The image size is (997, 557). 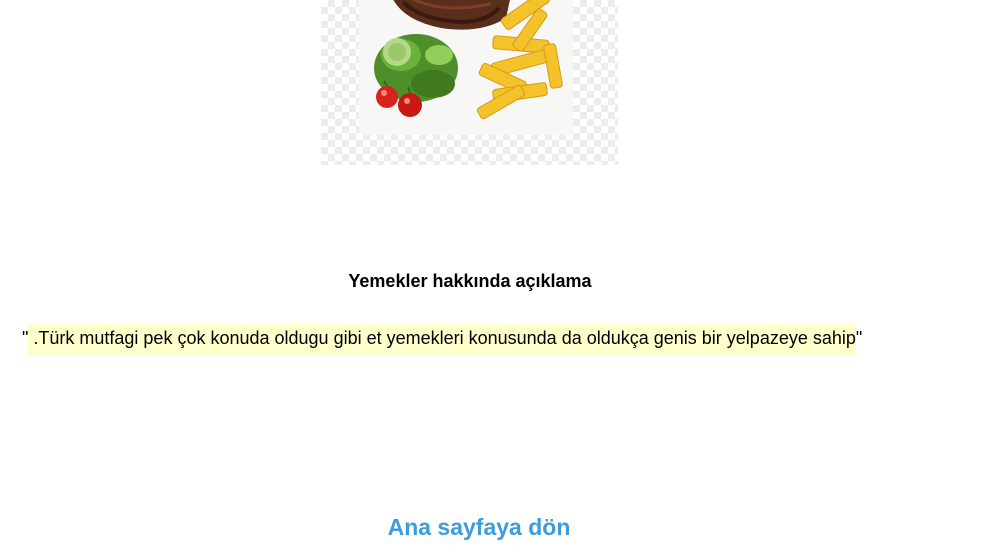 What do you see at coordinates (859, 338) in the screenshot?
I see `close-quote: "` at bounding box center [859, 338].